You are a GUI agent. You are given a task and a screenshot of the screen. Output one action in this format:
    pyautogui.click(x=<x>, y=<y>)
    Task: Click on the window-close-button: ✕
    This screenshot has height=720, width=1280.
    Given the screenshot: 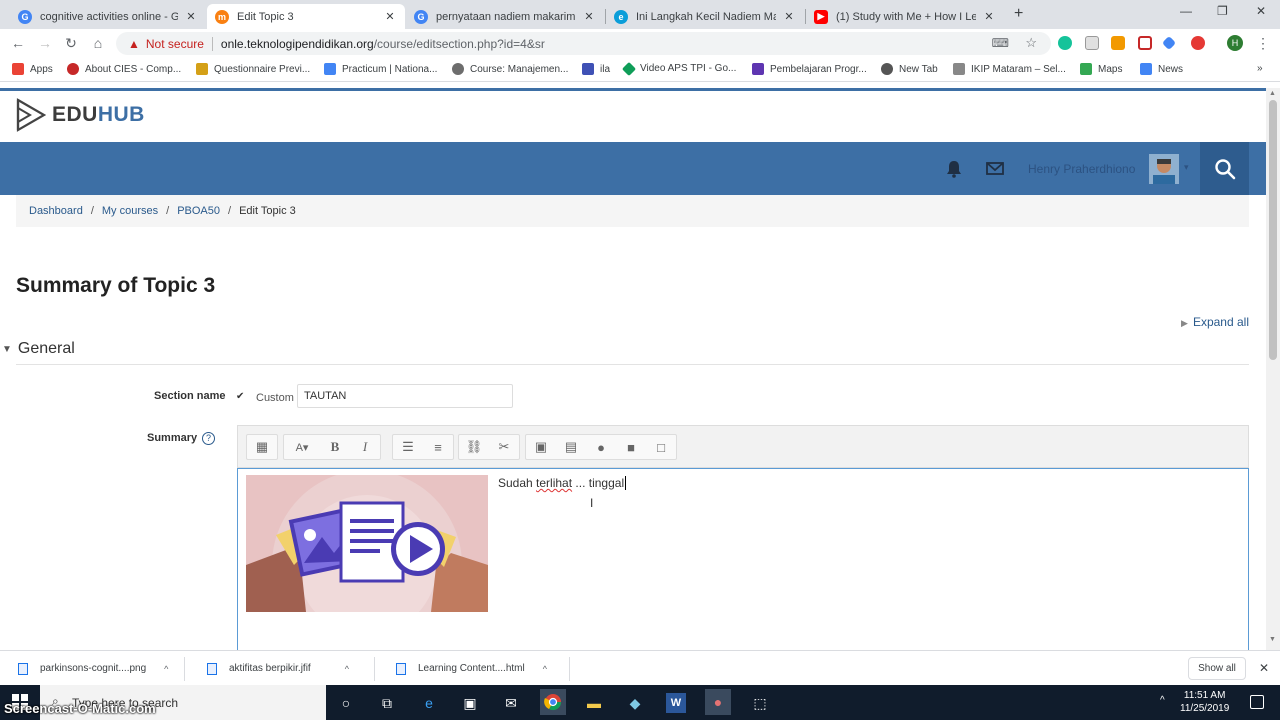 What is the action you would take?
    pyautogui.click(x=1261, y=11)
    